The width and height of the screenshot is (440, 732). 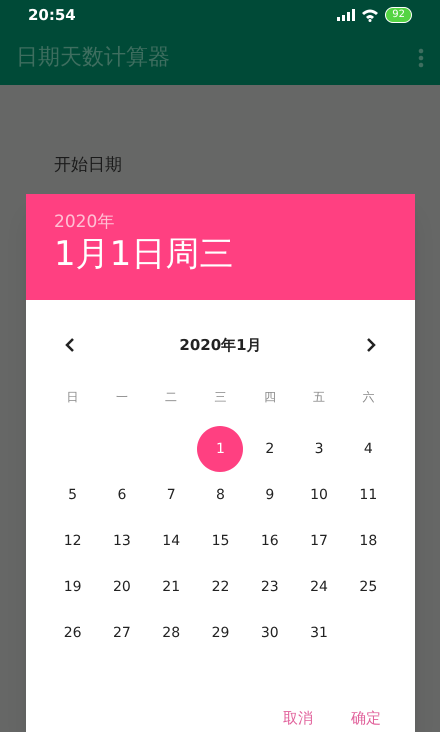 What do you see at coordinates (72, 397) in the screenshot?
I see `weekday-label: 日` at bounding box center [72, 397].